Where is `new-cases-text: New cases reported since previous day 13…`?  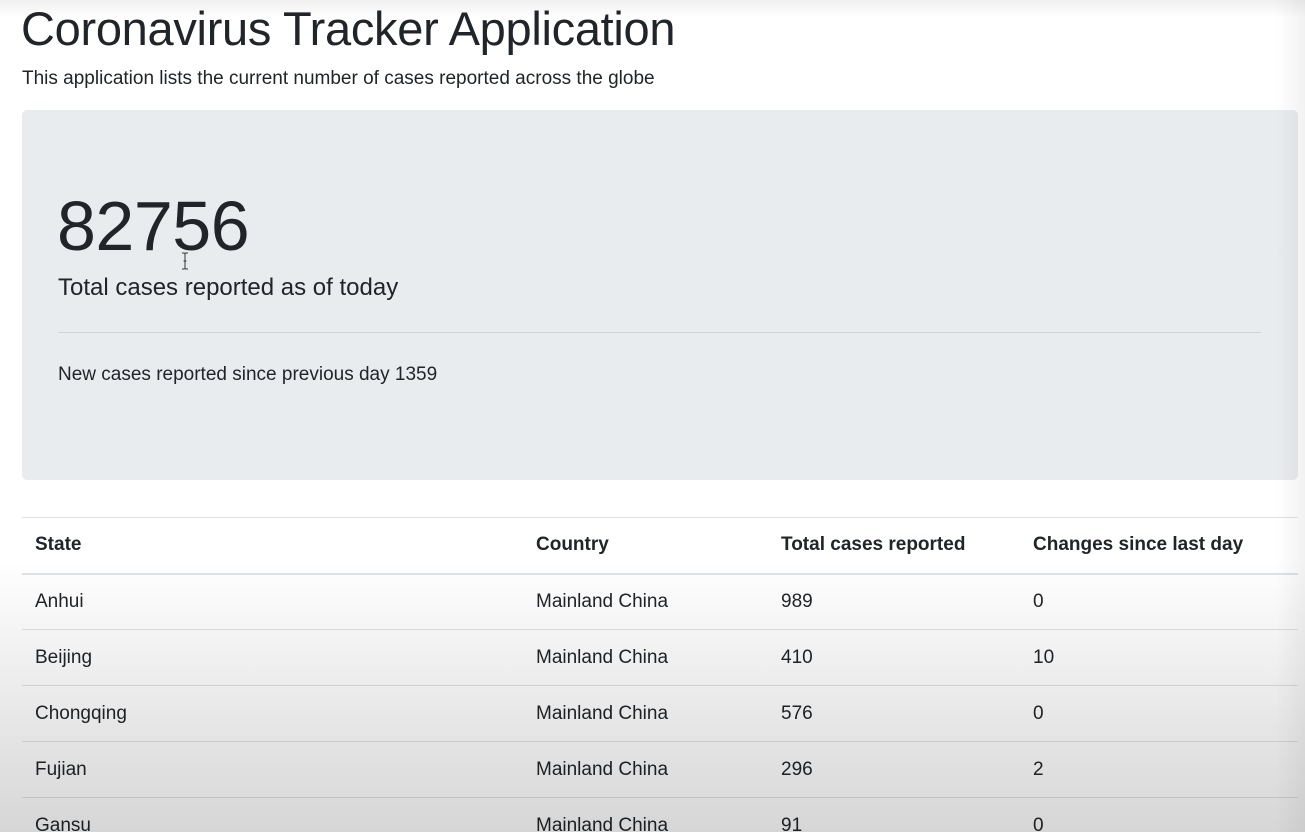 new-cases-text: New cases reported since previous day 13… is located at coordinates (247, 375).